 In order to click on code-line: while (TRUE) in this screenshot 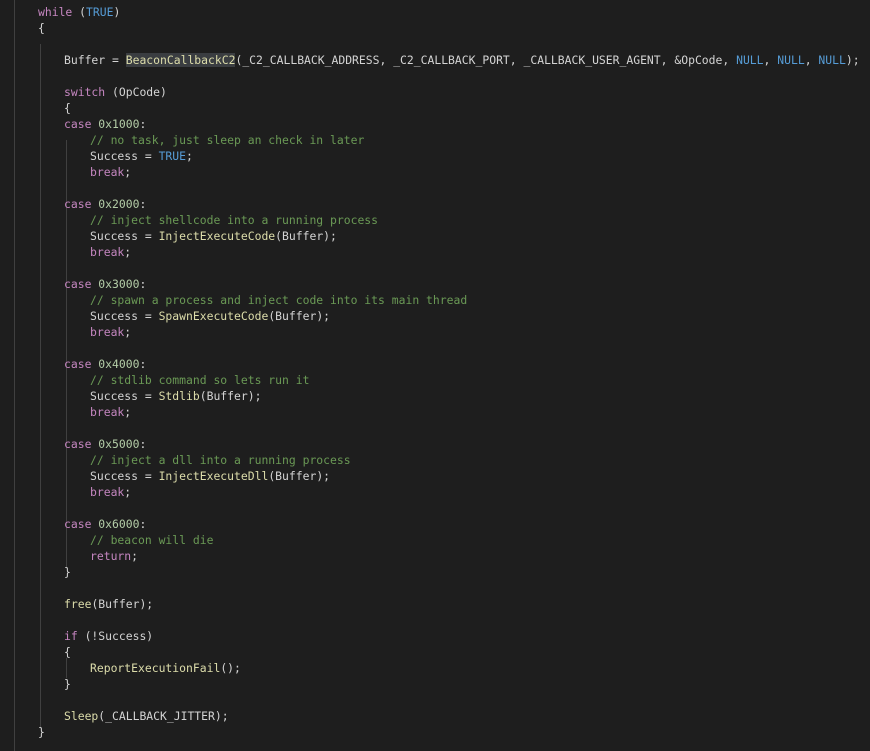, I will do `click(79, 12)`.